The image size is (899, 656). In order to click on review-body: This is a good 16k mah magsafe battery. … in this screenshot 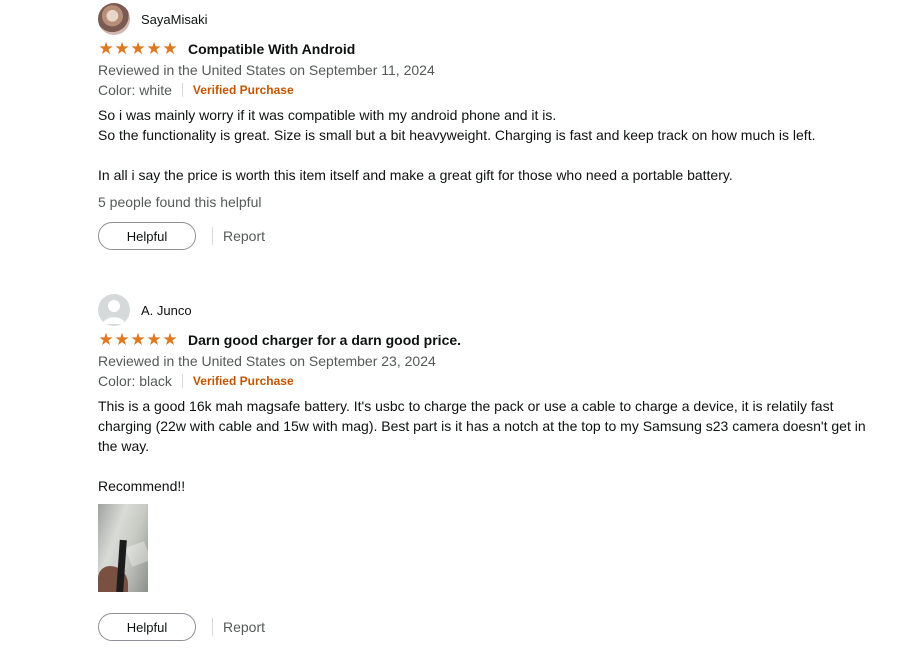, I will do `click(488, 446)`.